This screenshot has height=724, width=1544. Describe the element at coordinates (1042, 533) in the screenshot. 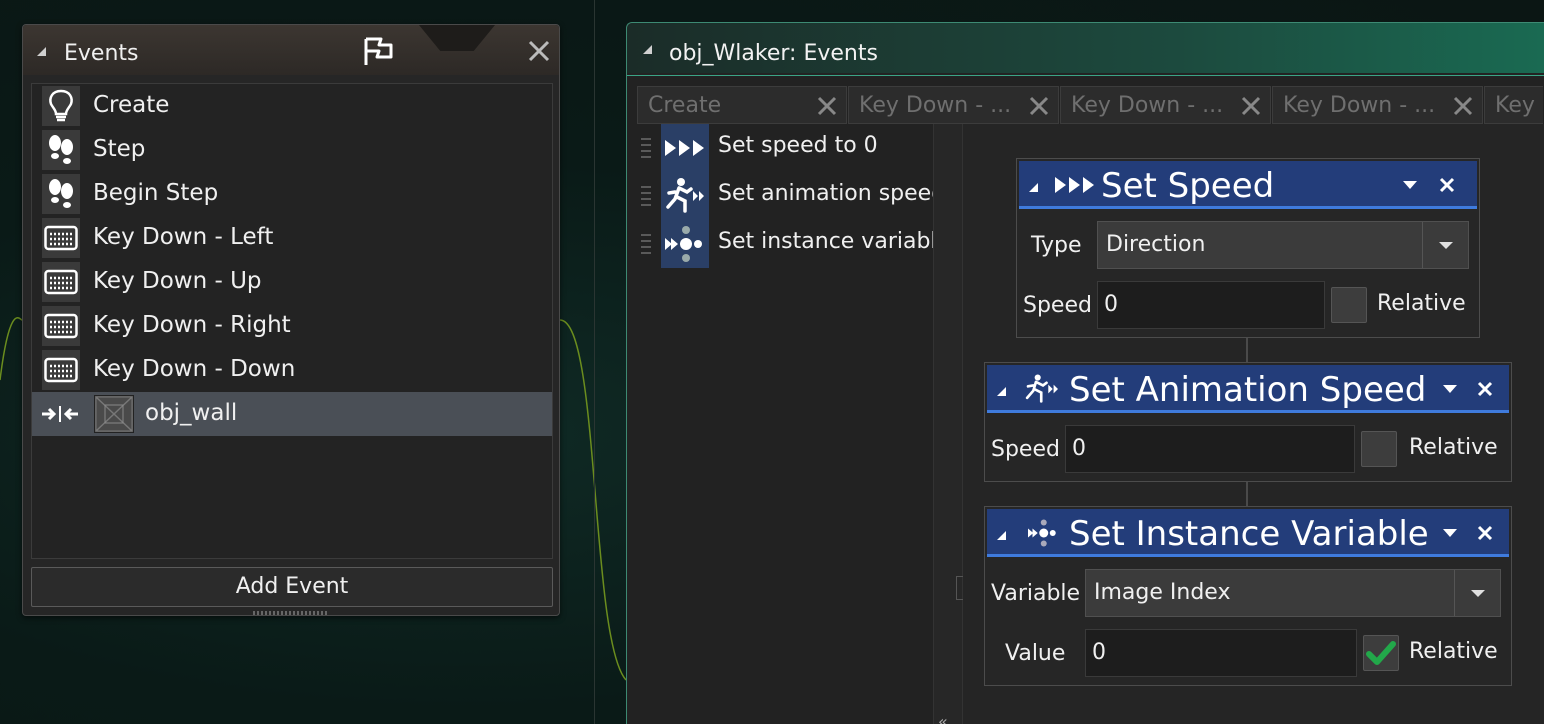

I see `instance-variable-icon` at that location.